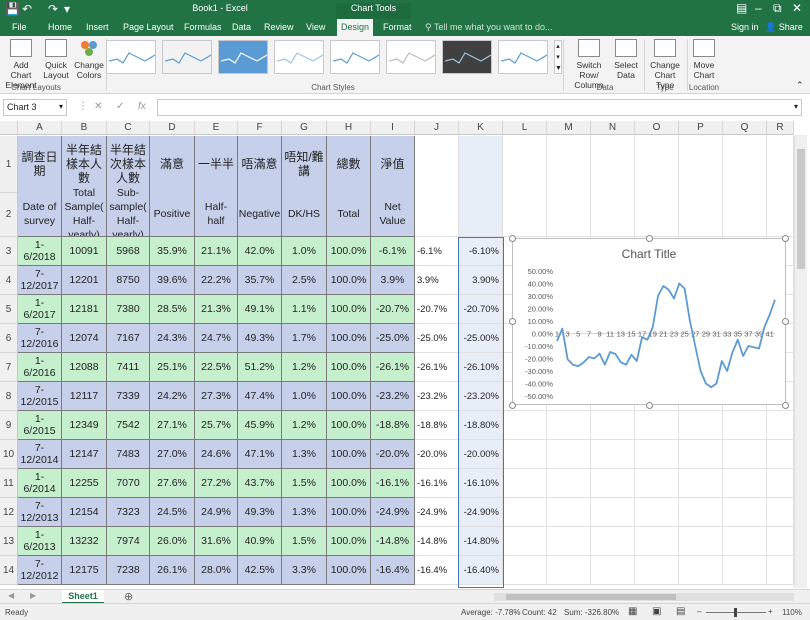  Describe the element at coordinates (61, 106) in the screenshot. I see `chevron-down-icon: ▾` at that location.